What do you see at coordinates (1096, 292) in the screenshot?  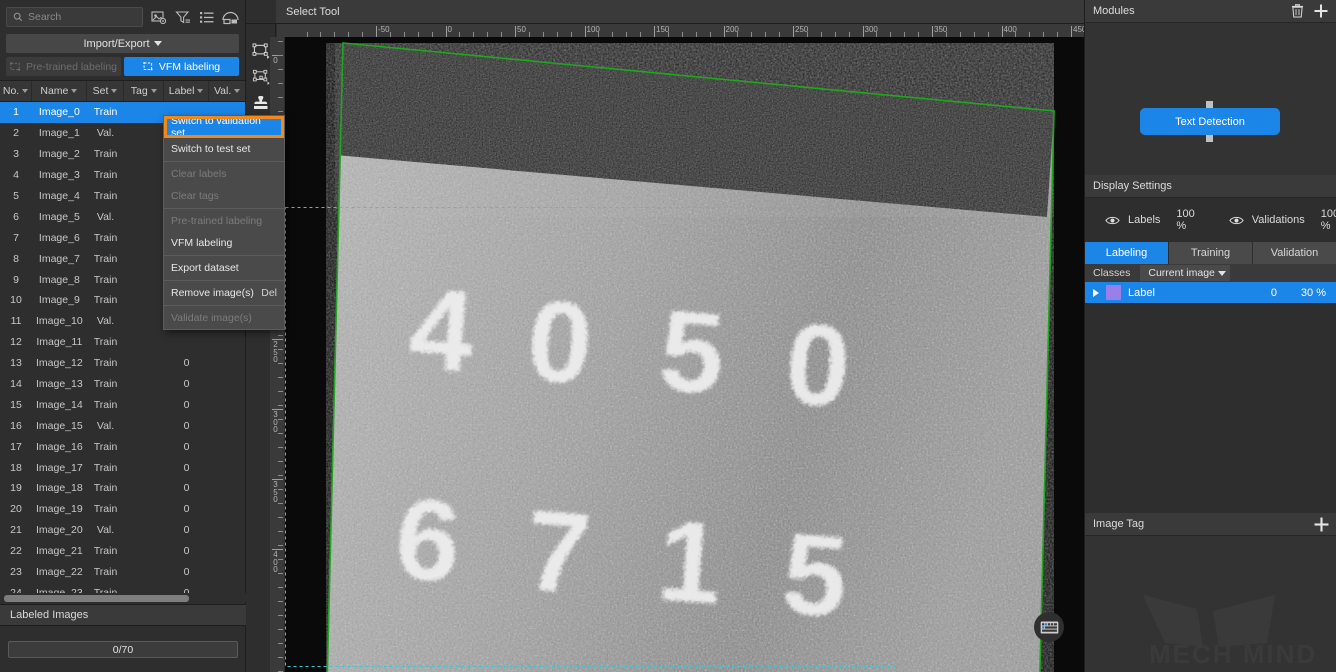 I see `expand-triangle-icon` at bounding box center [1096, 292].